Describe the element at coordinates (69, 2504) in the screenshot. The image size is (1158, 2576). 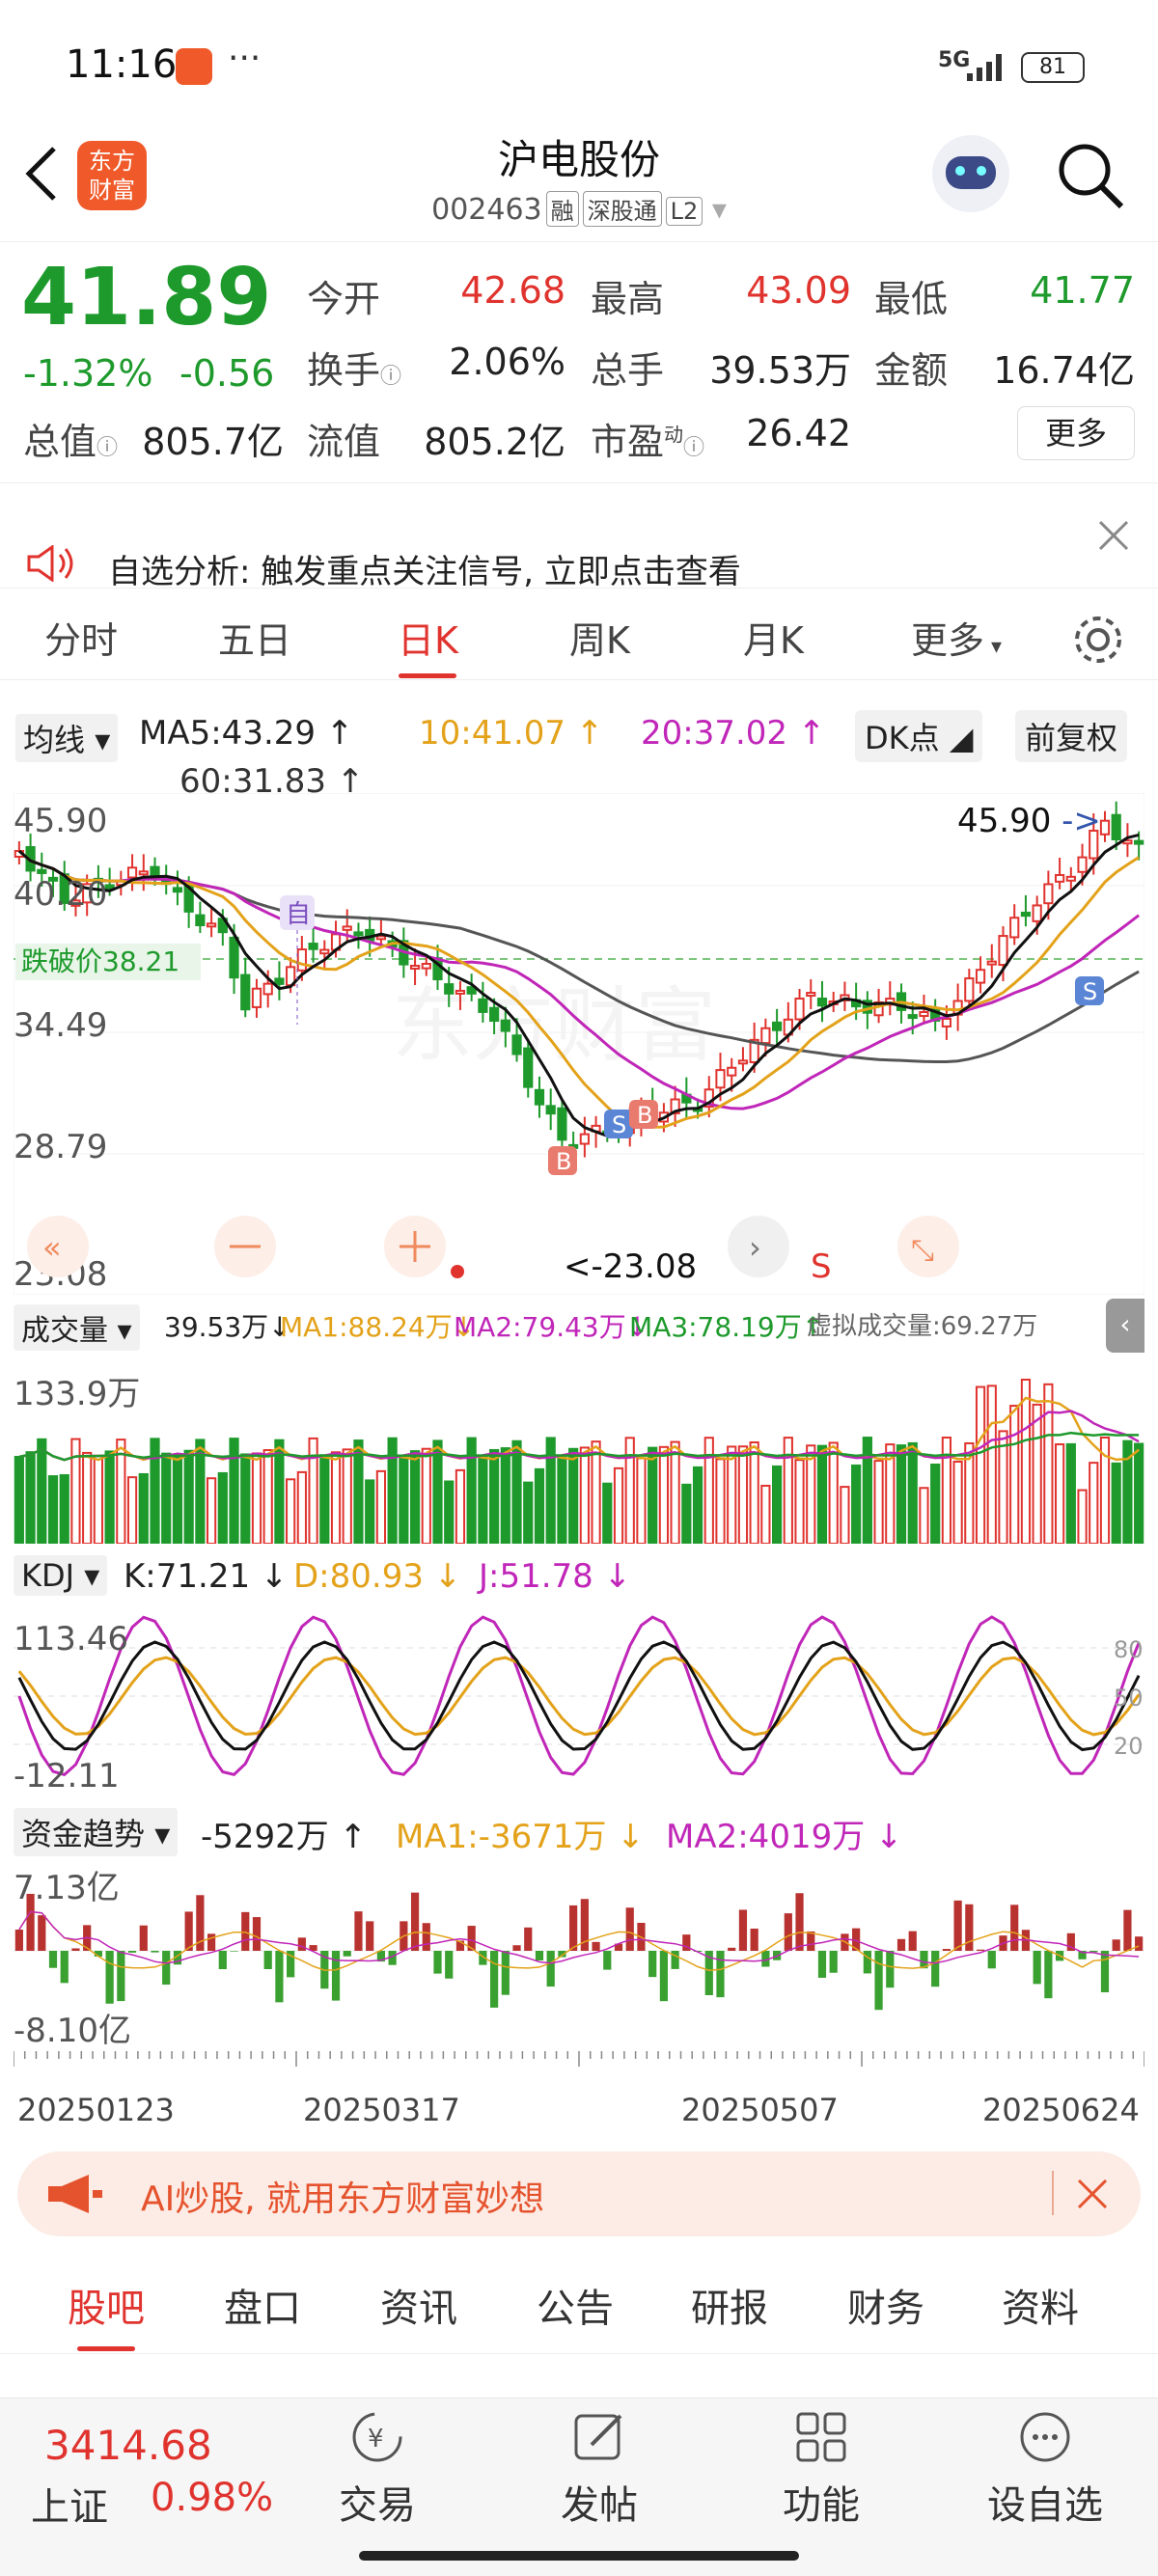
I see `index-name: 上证` at that location.